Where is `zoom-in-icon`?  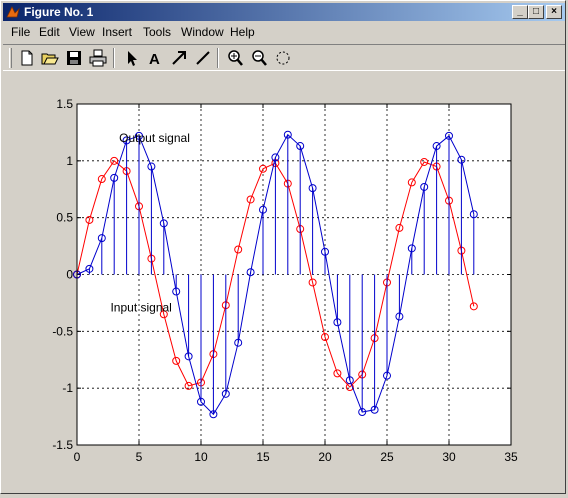
zoom-in-icon is located at coordinates (235, 58).